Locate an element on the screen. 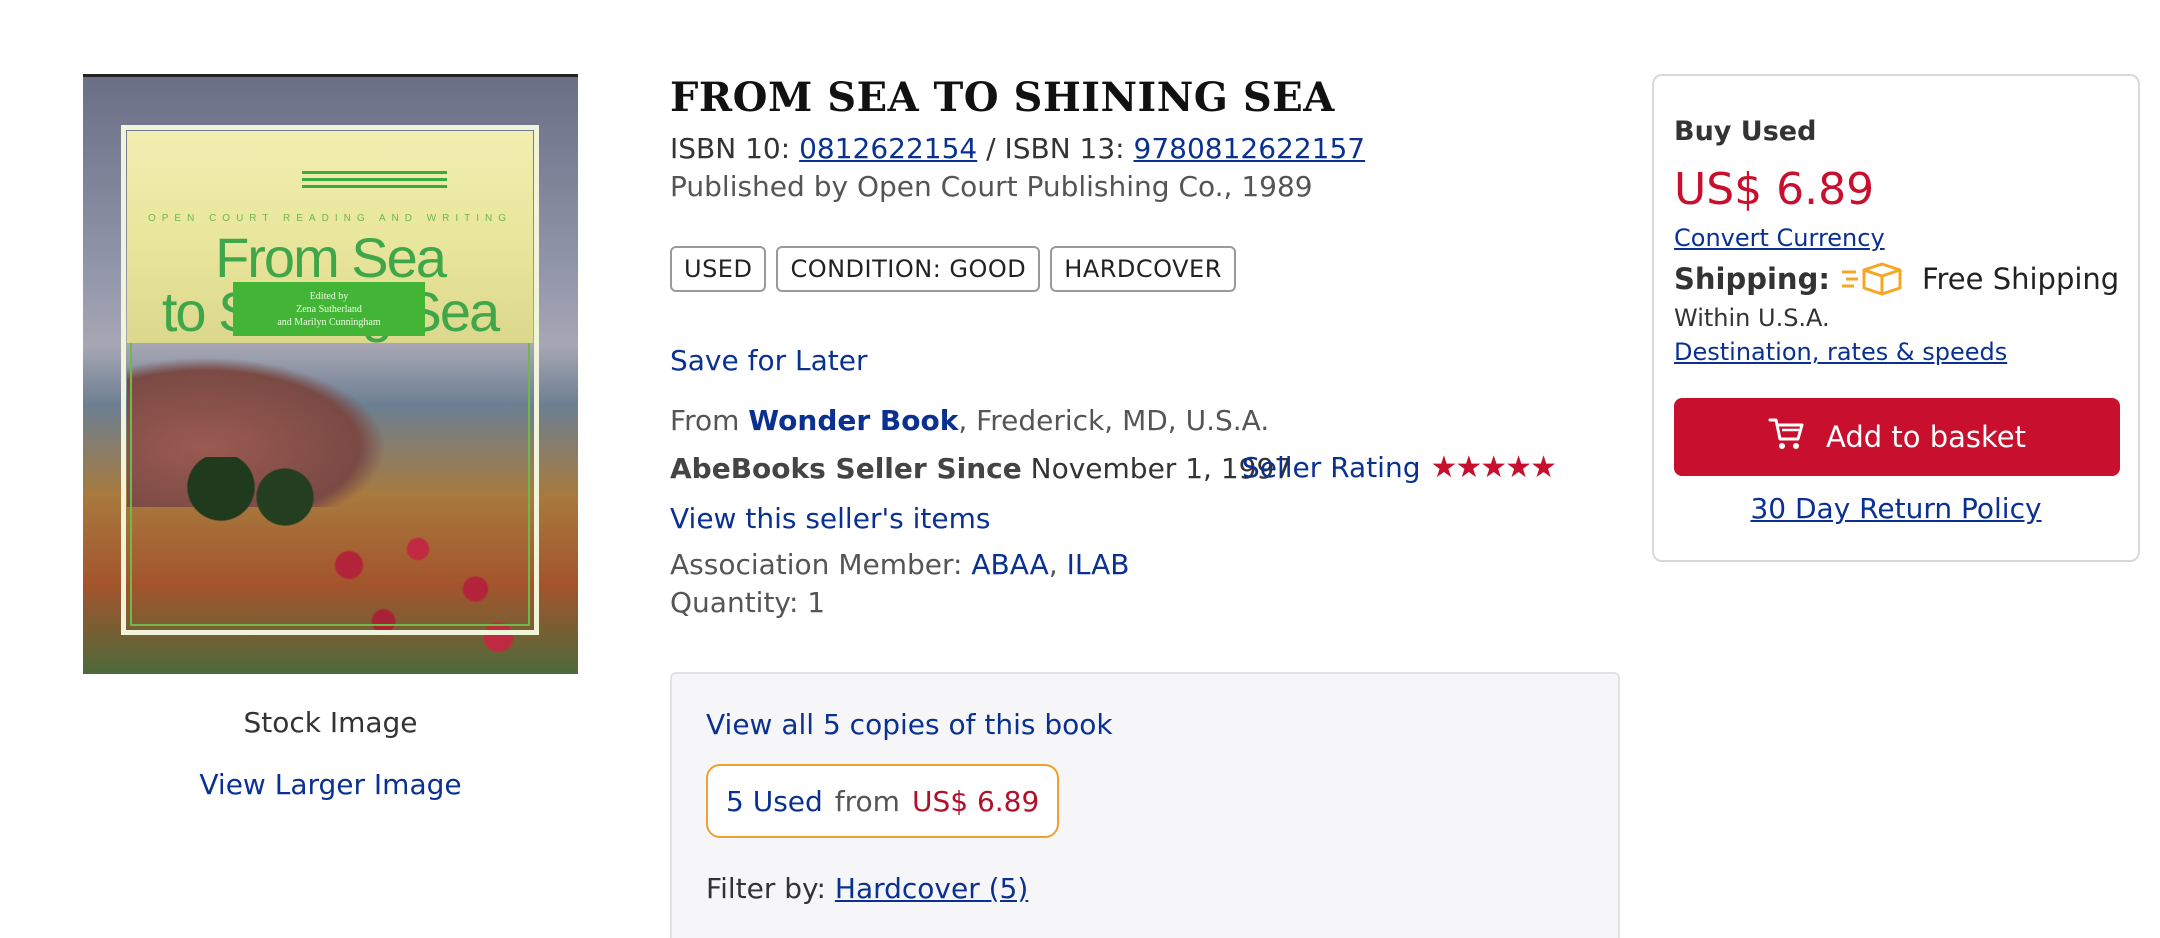  isbn13-label: / ISBN 13: is located at coordinates (1055, 148).